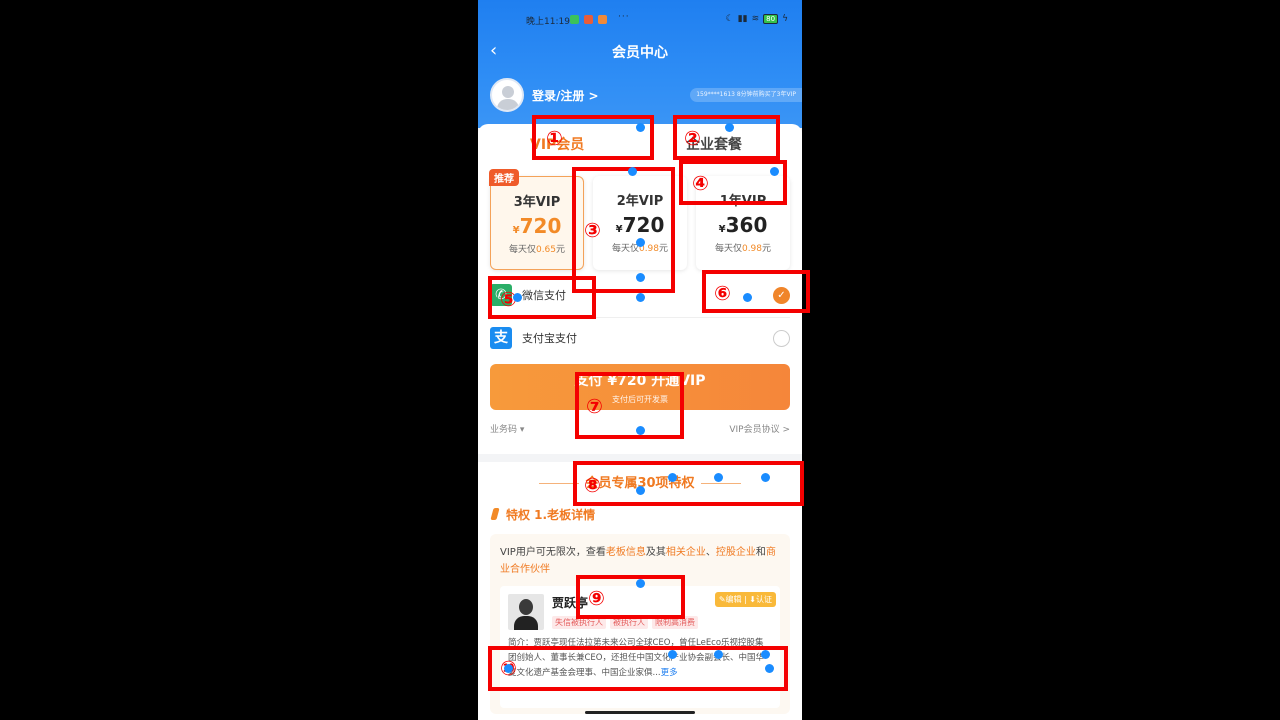 This screenshot has width=1280, height=720. I want to click on more-notifications: ···, so click(624, 17).